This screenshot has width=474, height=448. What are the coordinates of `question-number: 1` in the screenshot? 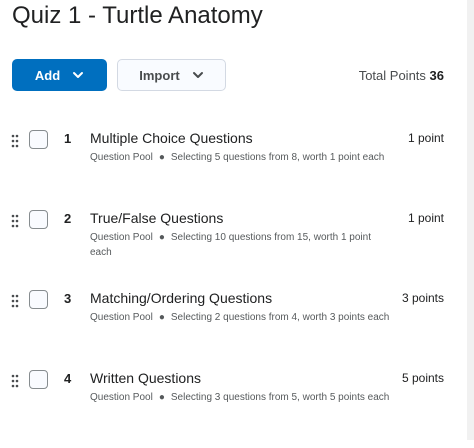 It's located at (68, 138).